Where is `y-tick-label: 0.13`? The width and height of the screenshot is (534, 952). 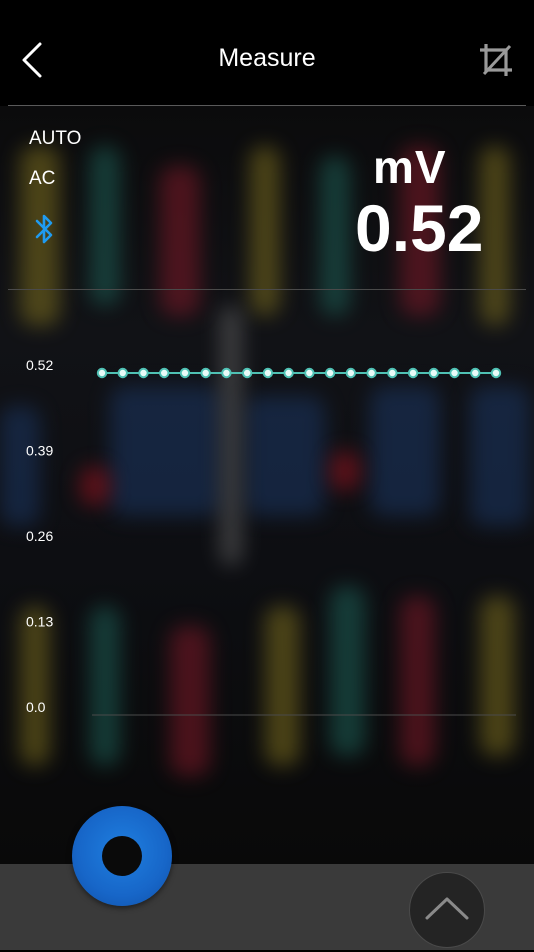 y-tick-label: 0.13 is located at coordinates (39, 622).